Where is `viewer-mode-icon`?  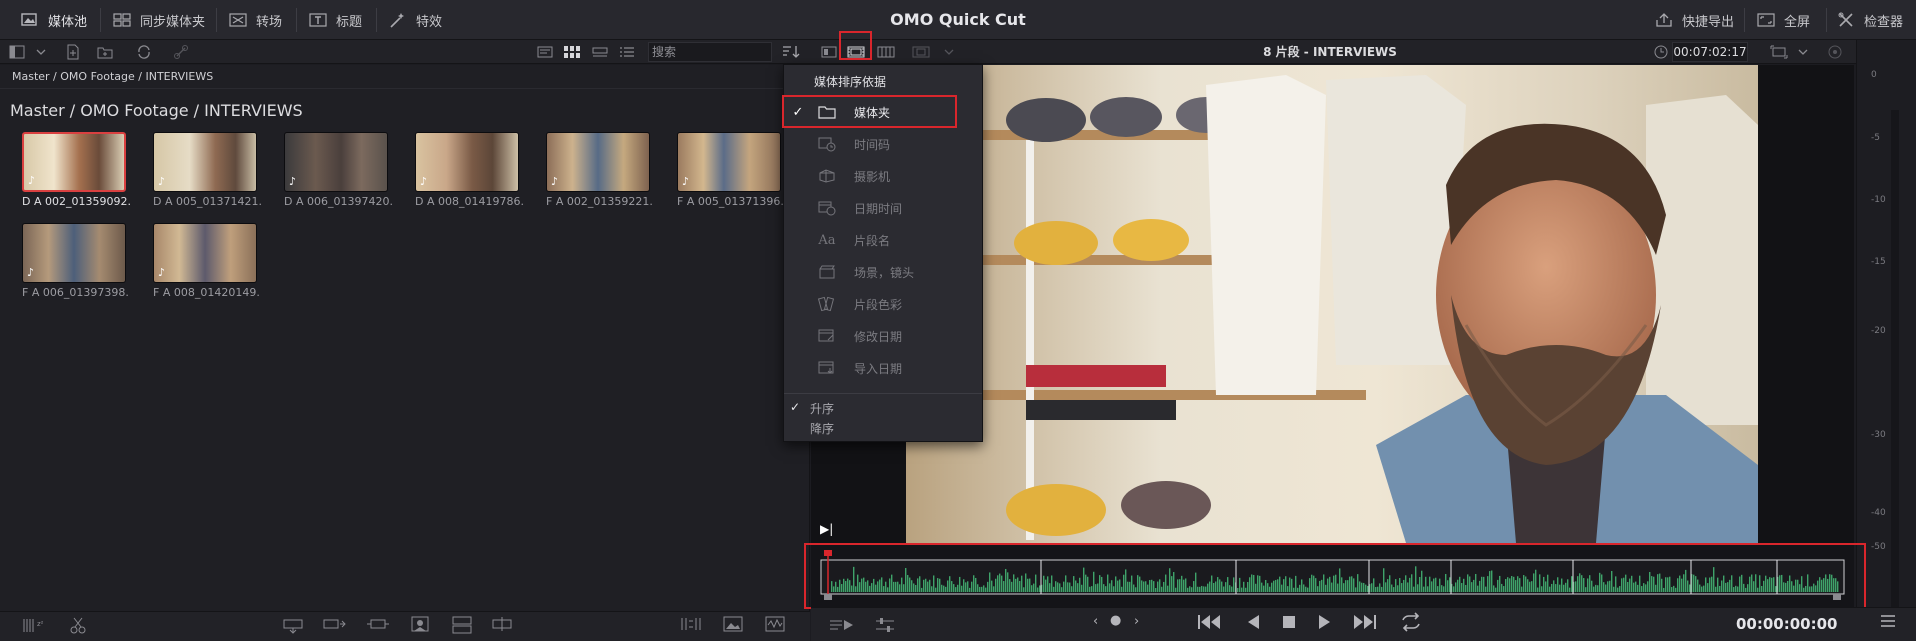 viewer-mode-icon is located at coordinates (829, 52).